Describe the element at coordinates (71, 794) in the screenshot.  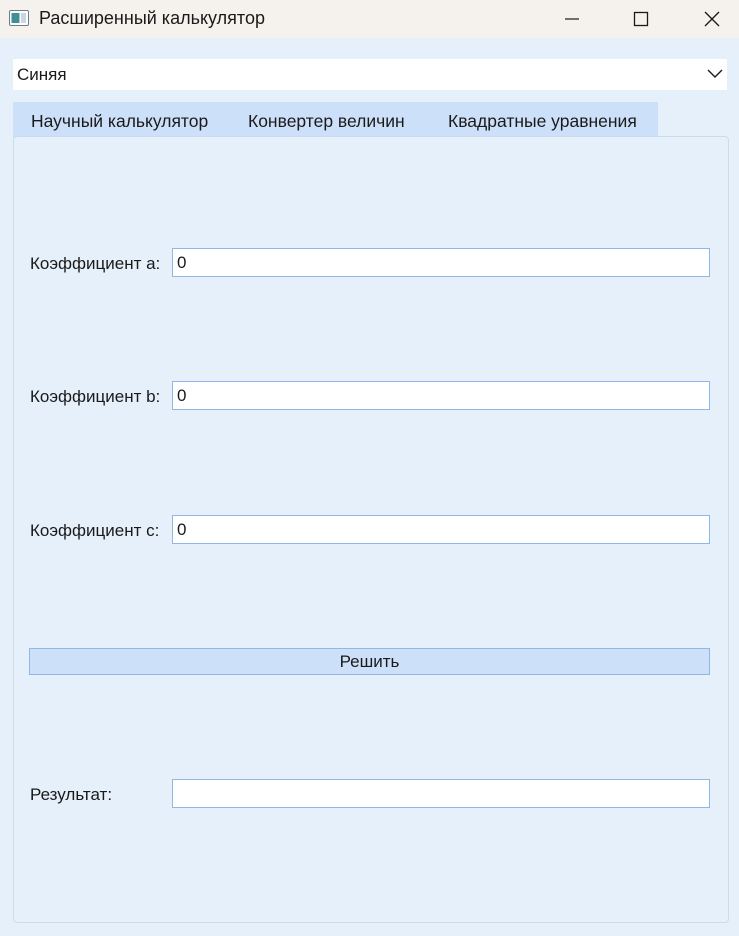
I see `result-label: Результат:` at that location.